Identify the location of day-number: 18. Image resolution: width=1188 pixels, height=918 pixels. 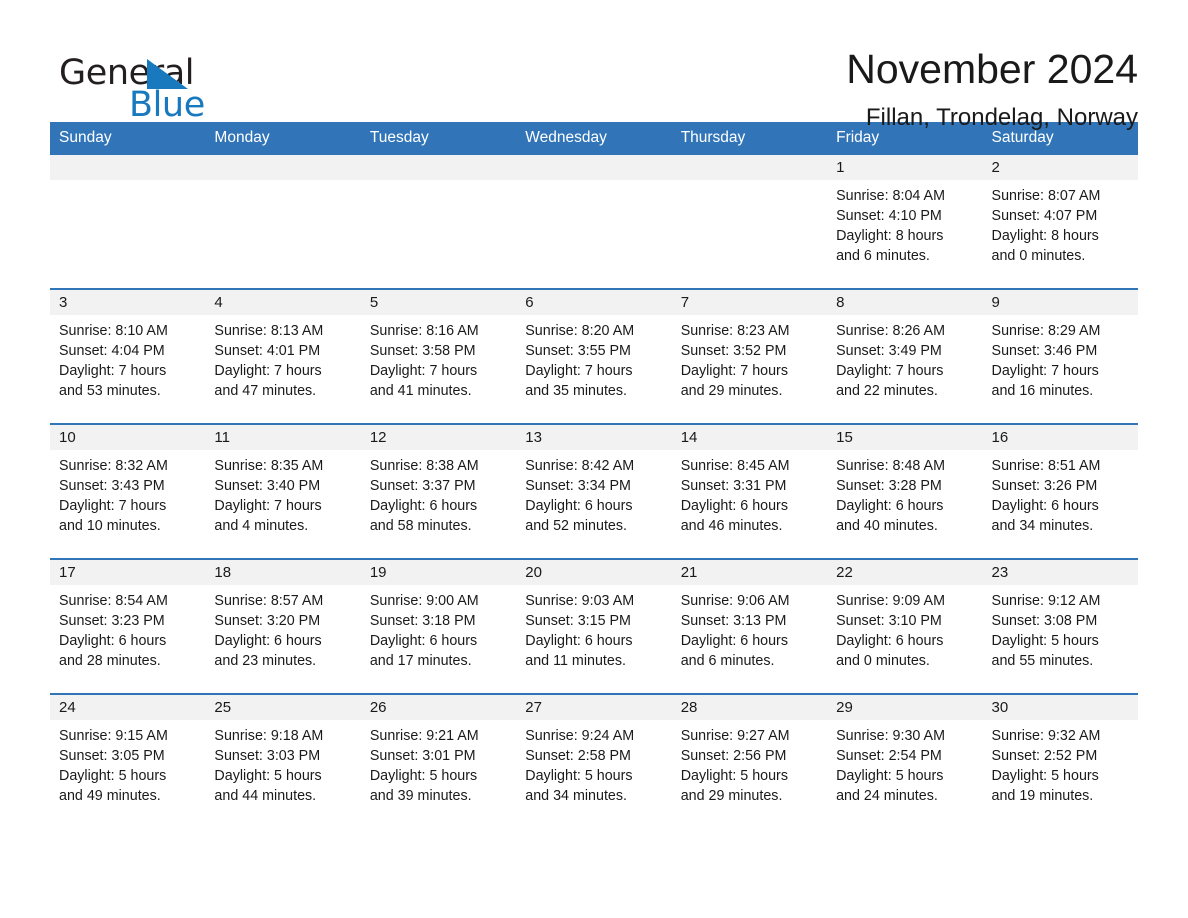
(283, 572).